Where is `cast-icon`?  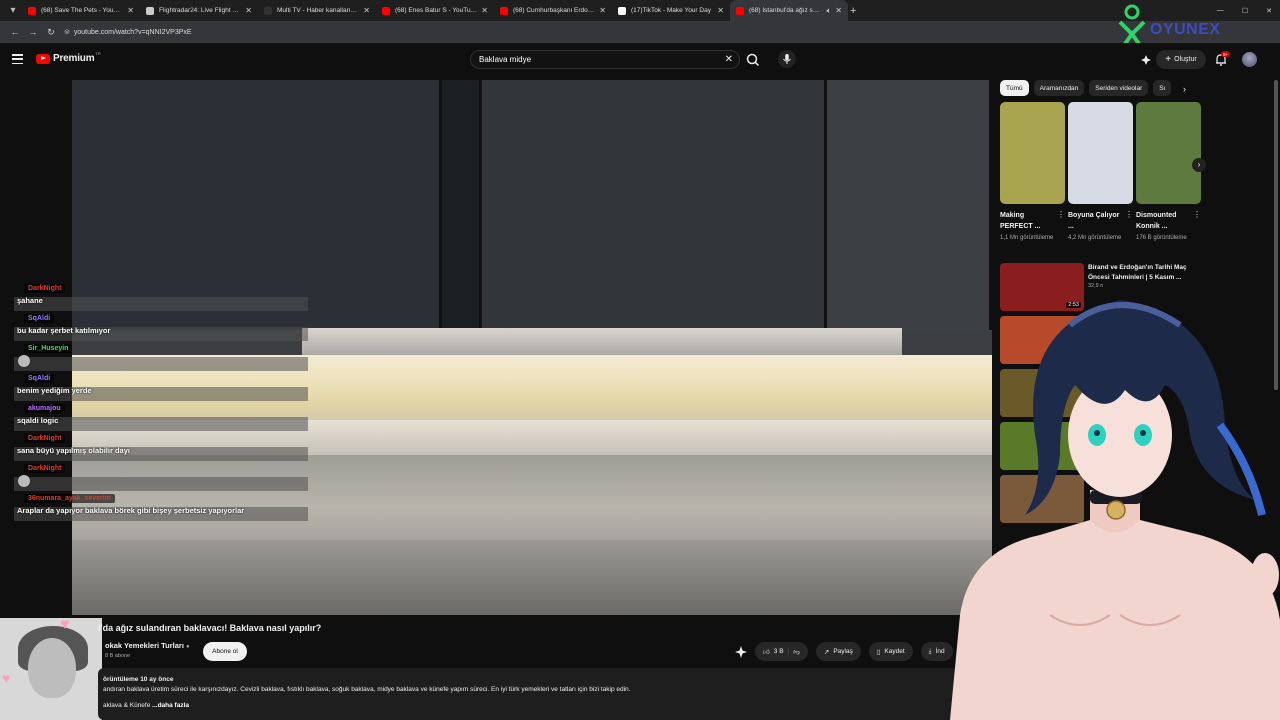
cast-icon is located at coordinates (1146, 60).